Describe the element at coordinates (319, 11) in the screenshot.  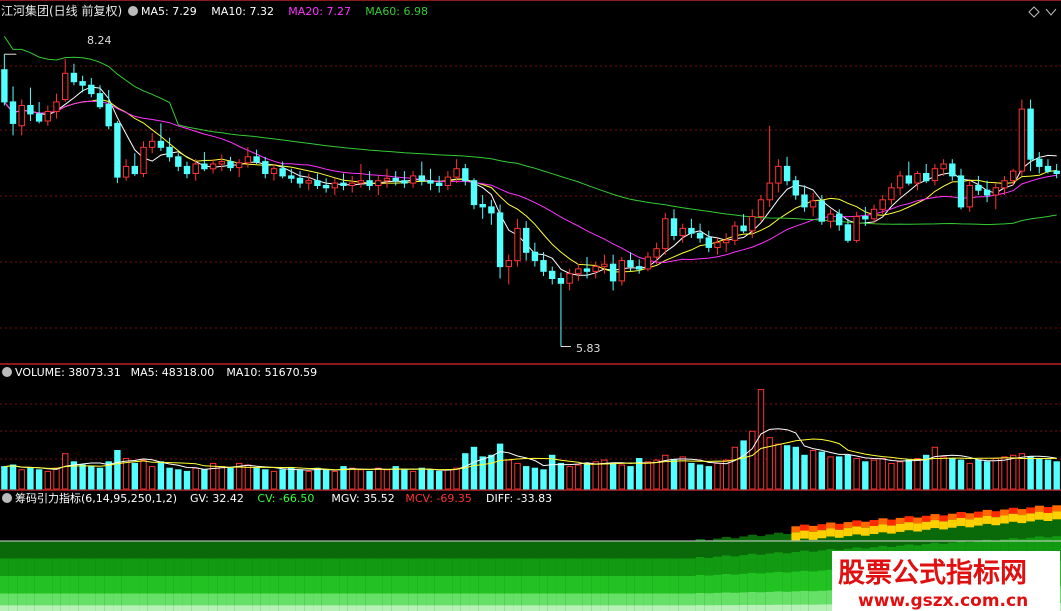
I see `ma-legend-label-2: MA20: 7.27` at that location.